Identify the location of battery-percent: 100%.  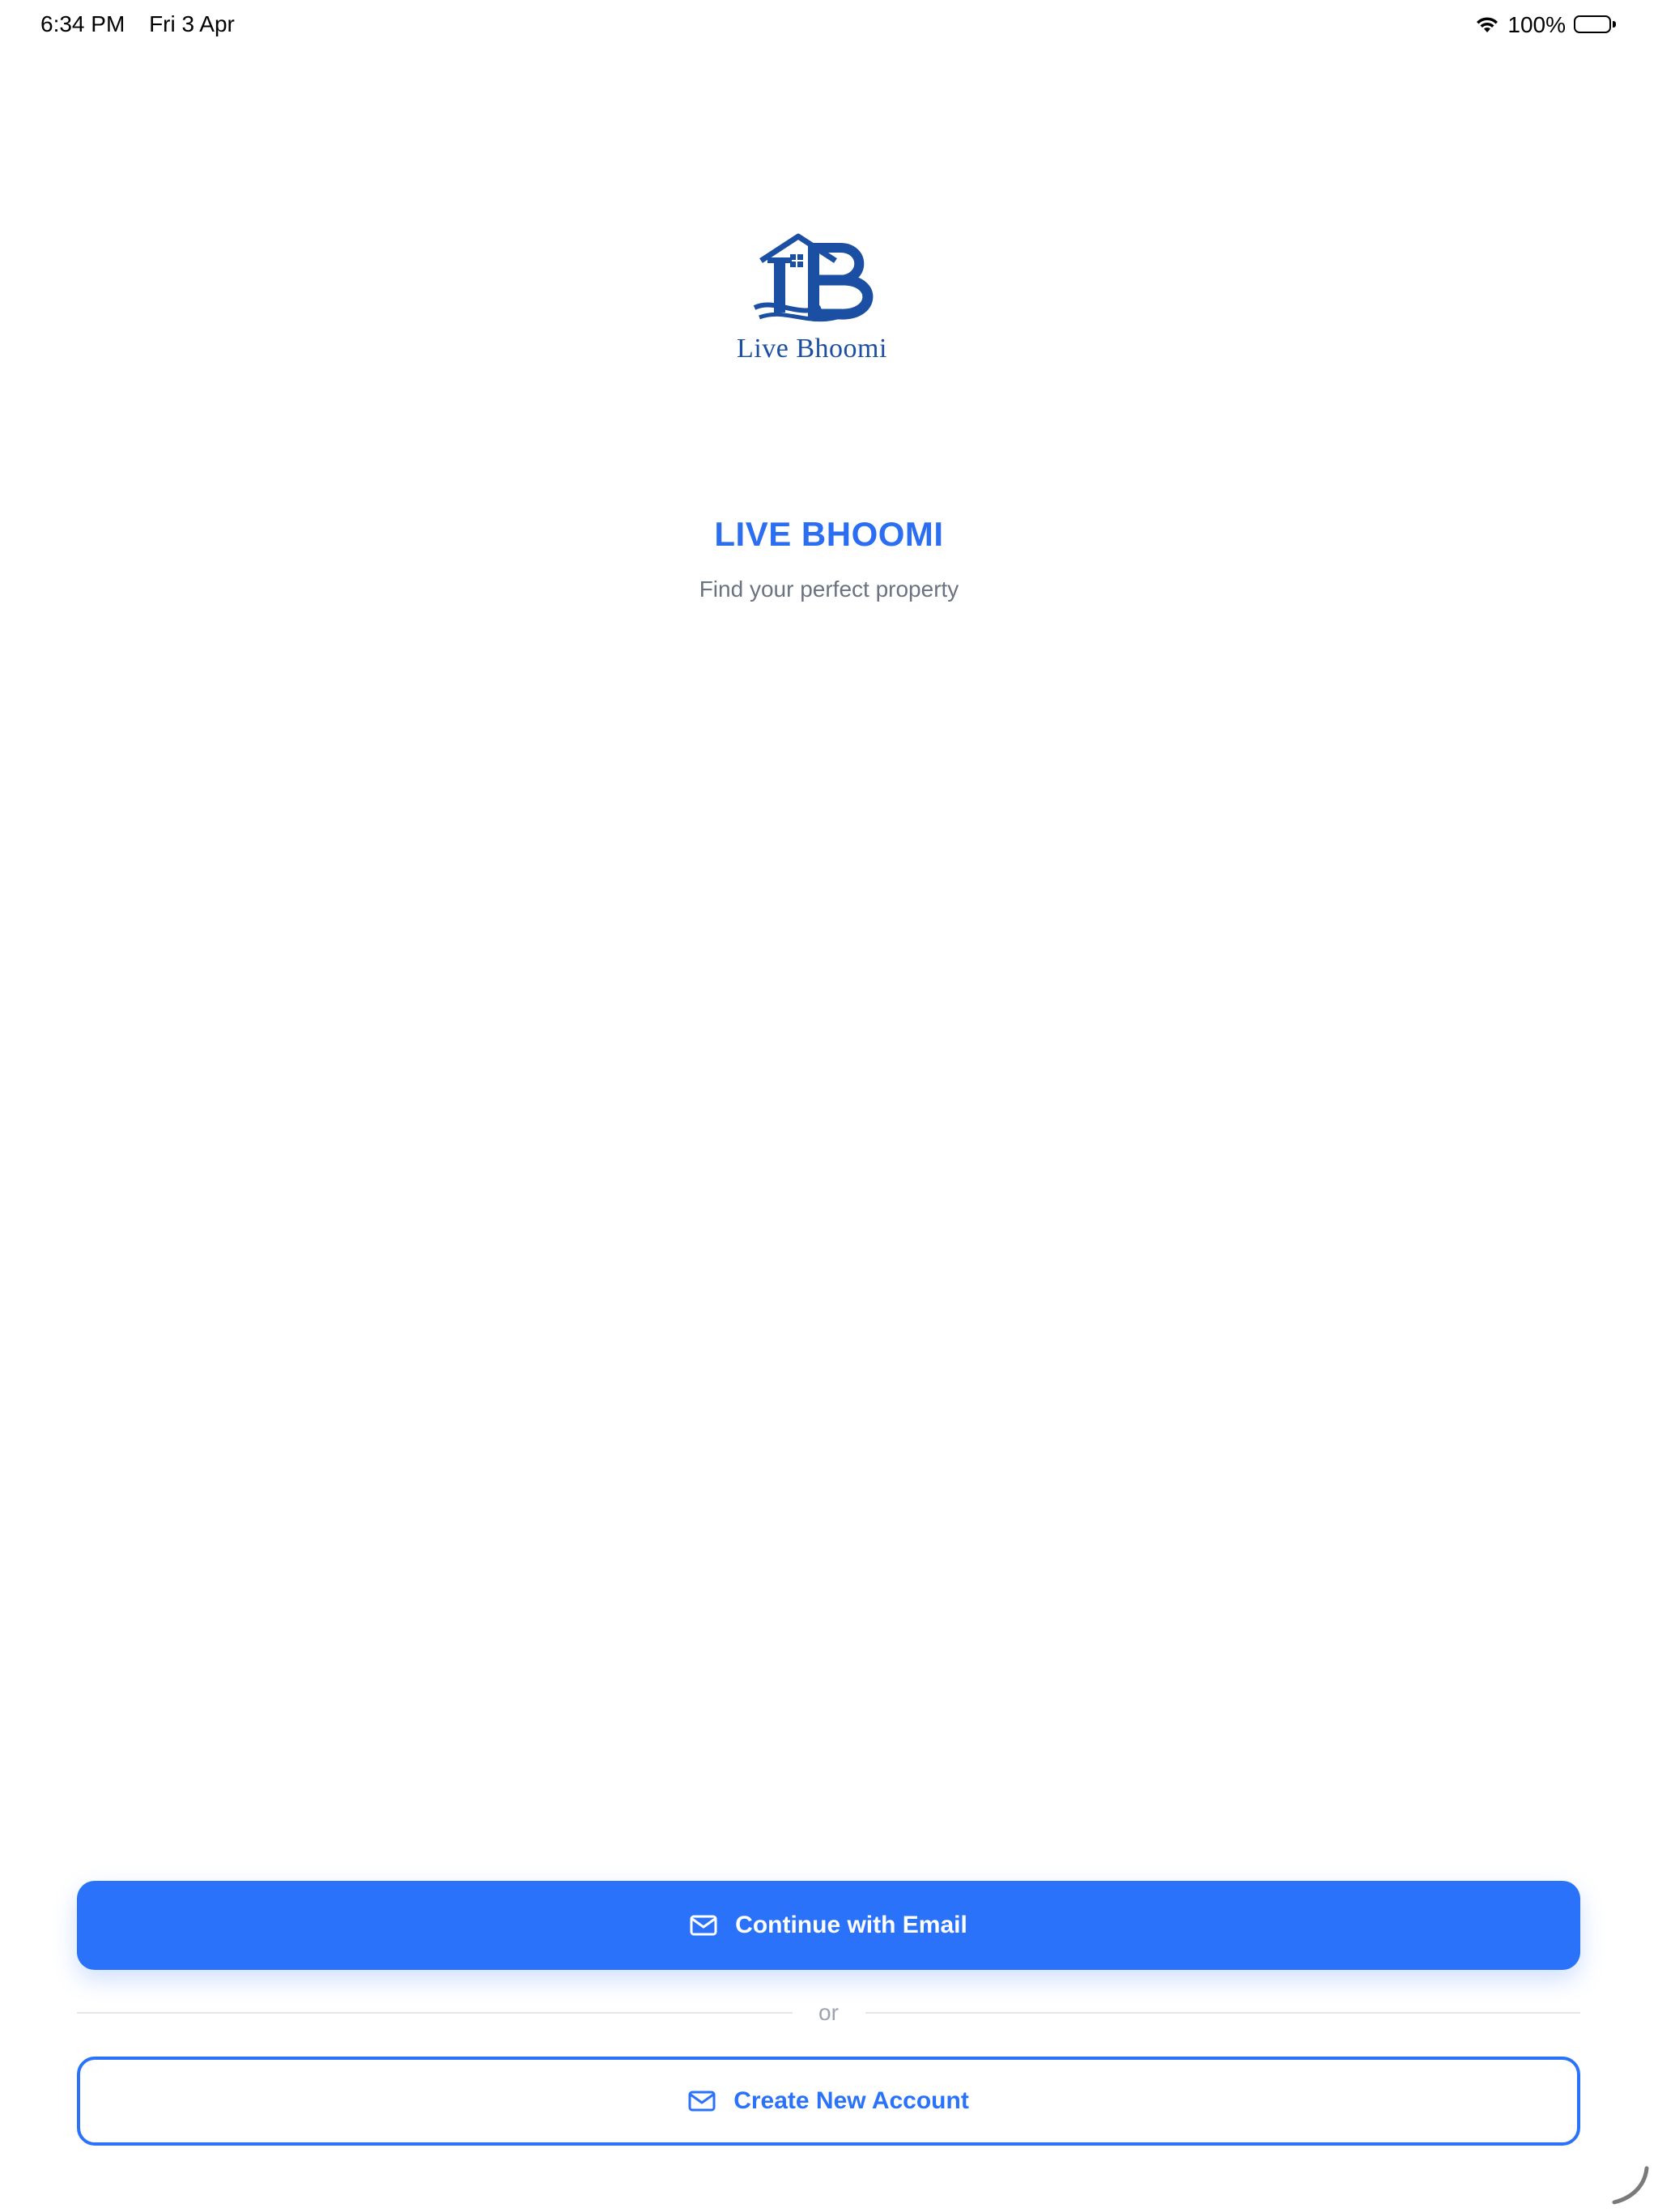
(1536, 25).